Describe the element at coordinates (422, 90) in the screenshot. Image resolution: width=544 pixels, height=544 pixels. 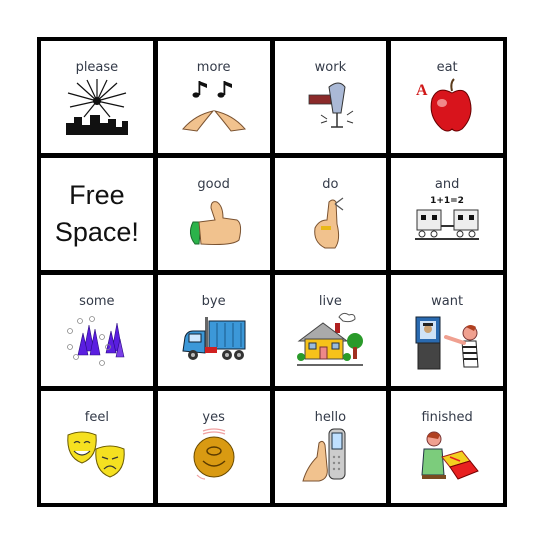
I see `svg-text: A` at that location.